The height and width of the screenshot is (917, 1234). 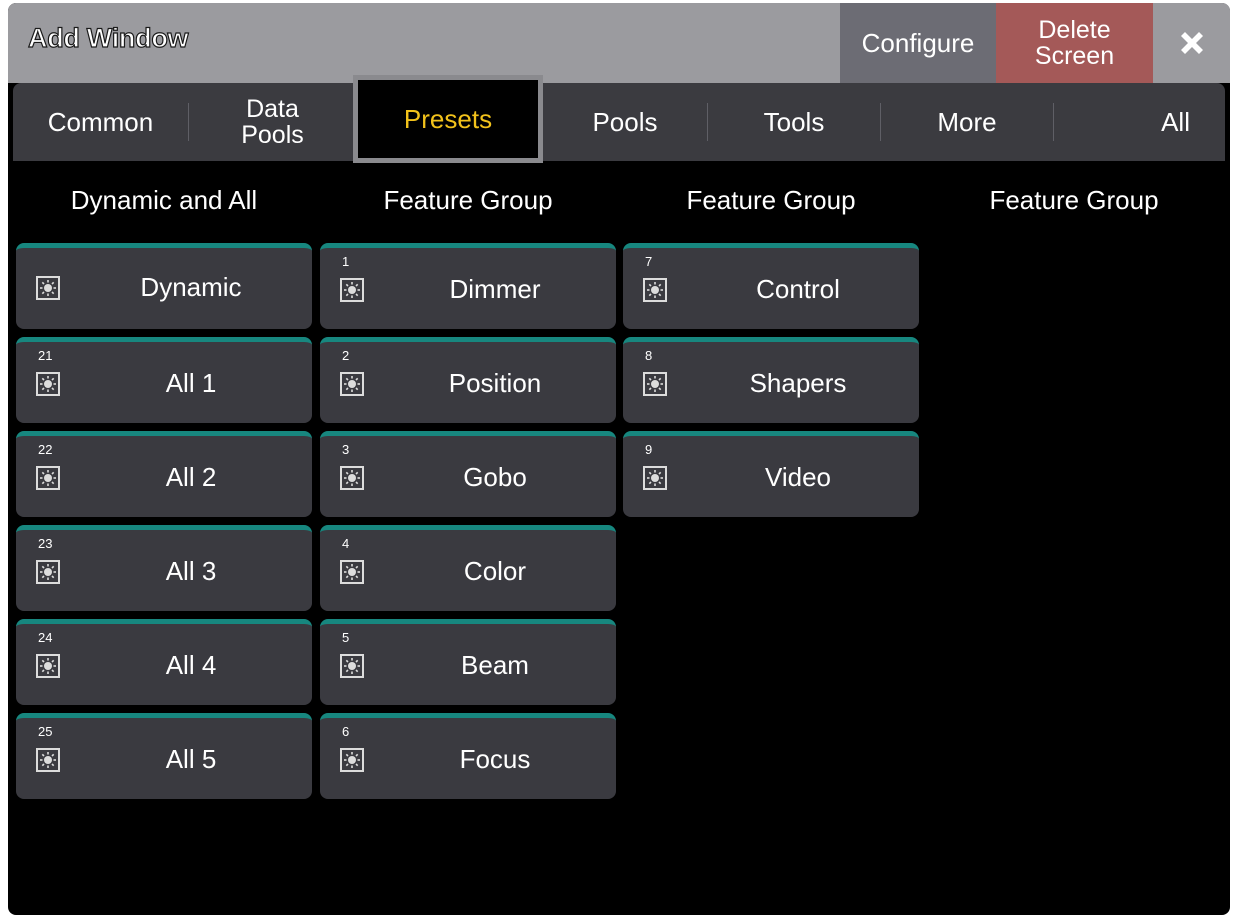 I want to click on preset-button-shapers: 8 Shapers, so click(x=771, y=380).